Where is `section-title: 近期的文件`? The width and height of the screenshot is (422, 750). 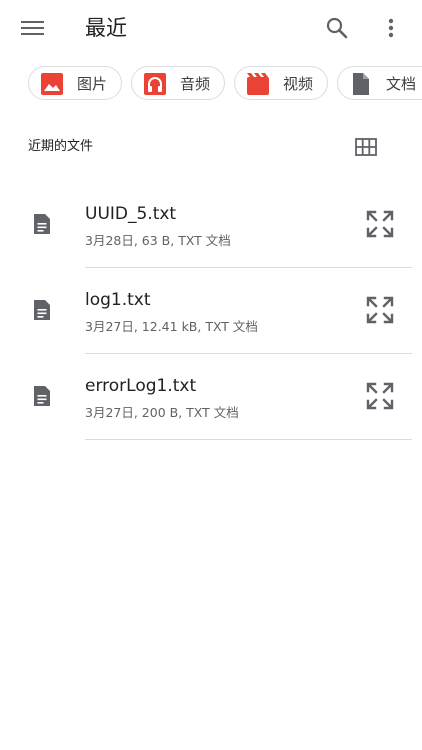 section-title: 近期的文件 is located at coordinates (61, 146).